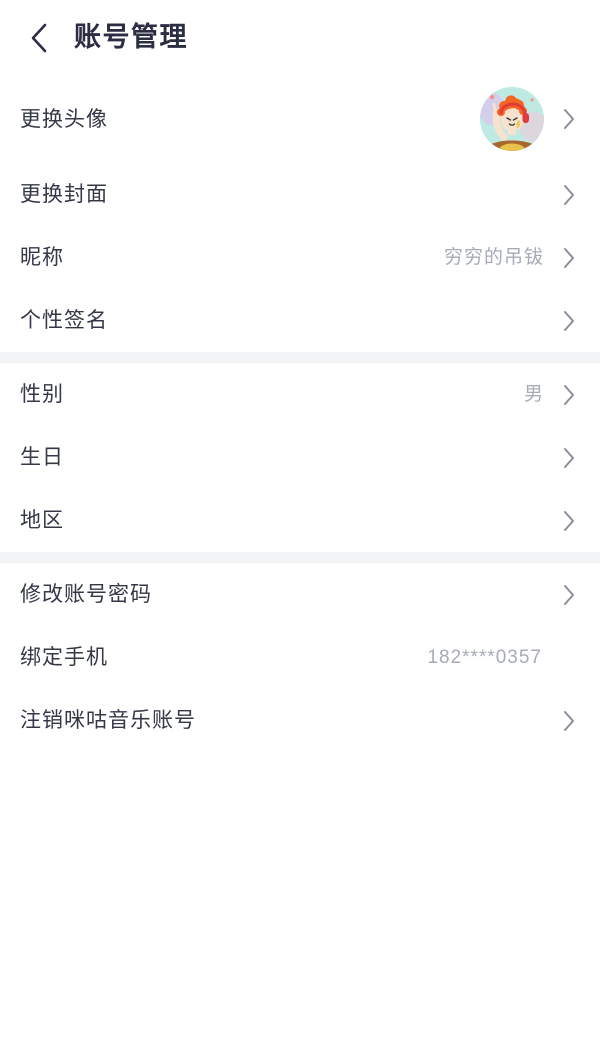  What do you see at coordinates (86, 594) in the screenshot?
I see `row-label: 修改账号密码` at bounding box center [86, 594].